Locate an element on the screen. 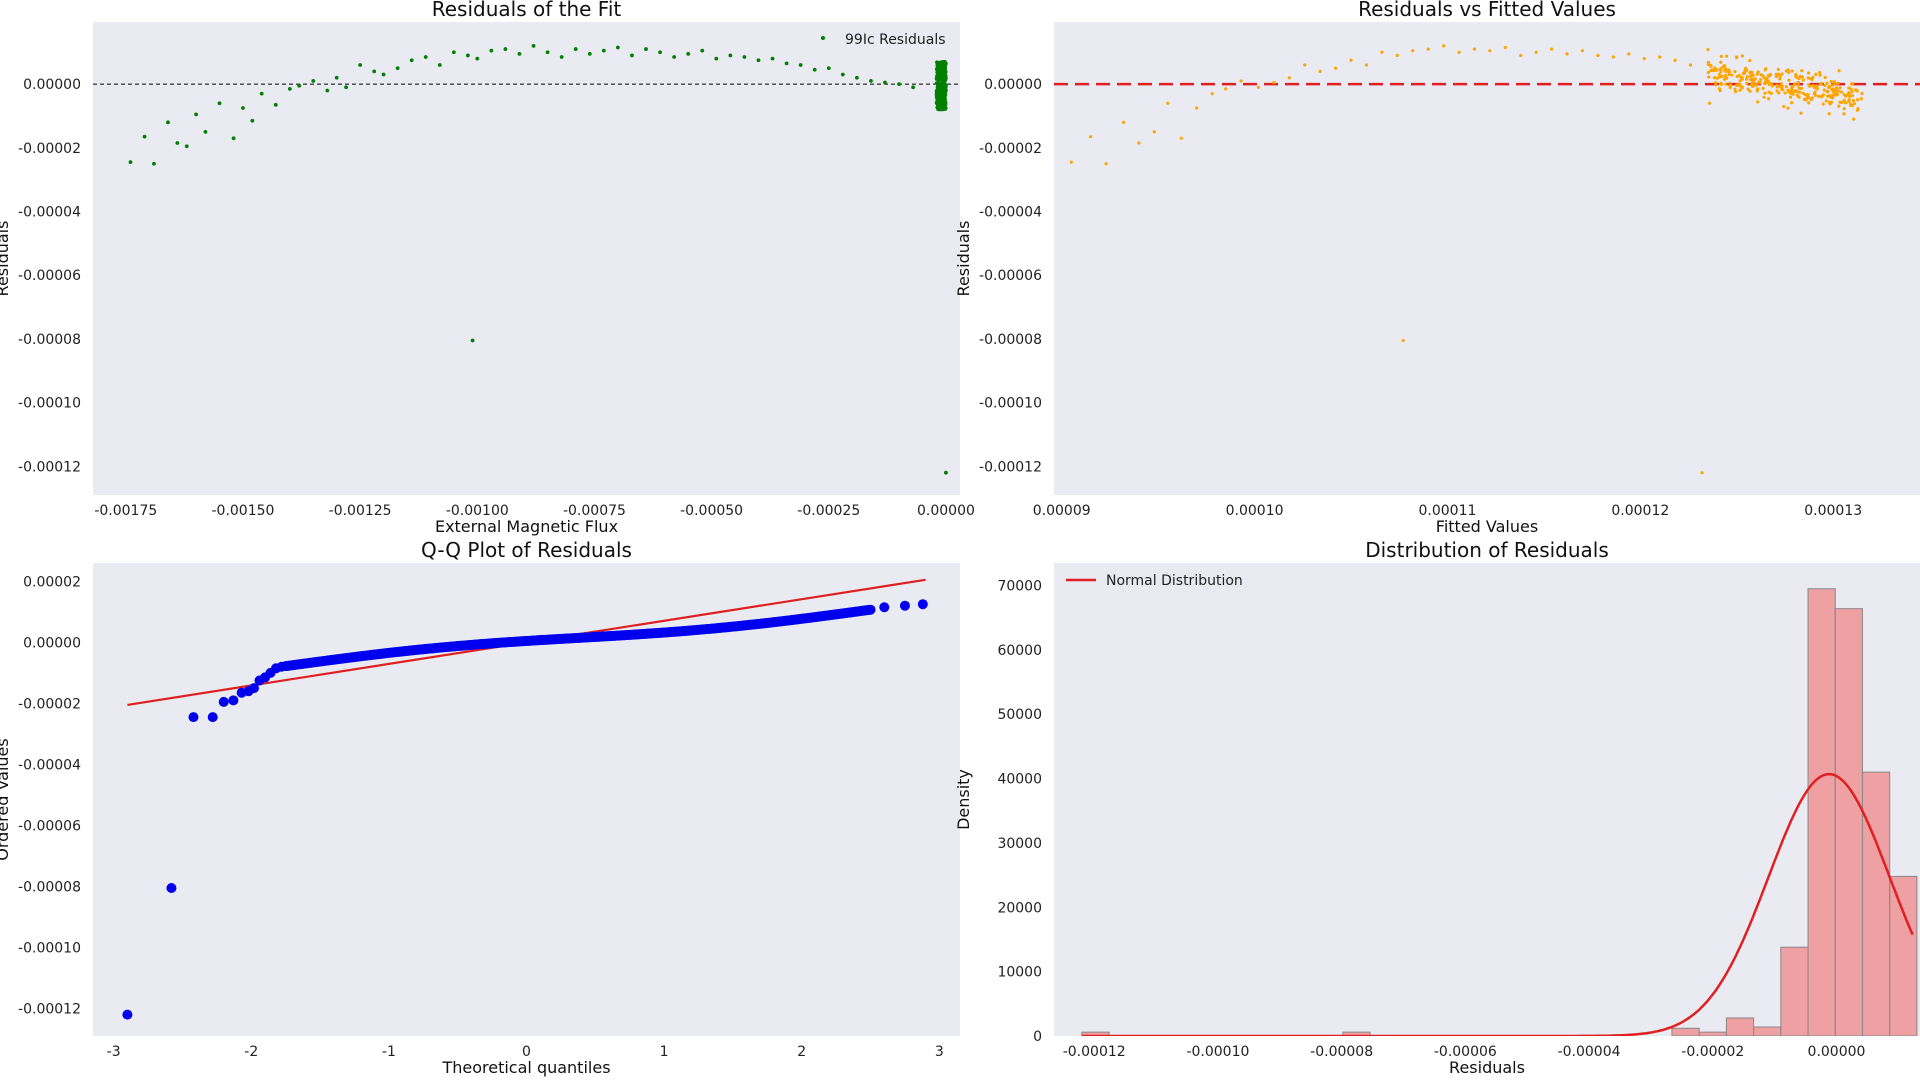 The height and width of the screenshot is (1080, 1920). y-tick-label: 0.00000 is located at coordinates (52, 643).